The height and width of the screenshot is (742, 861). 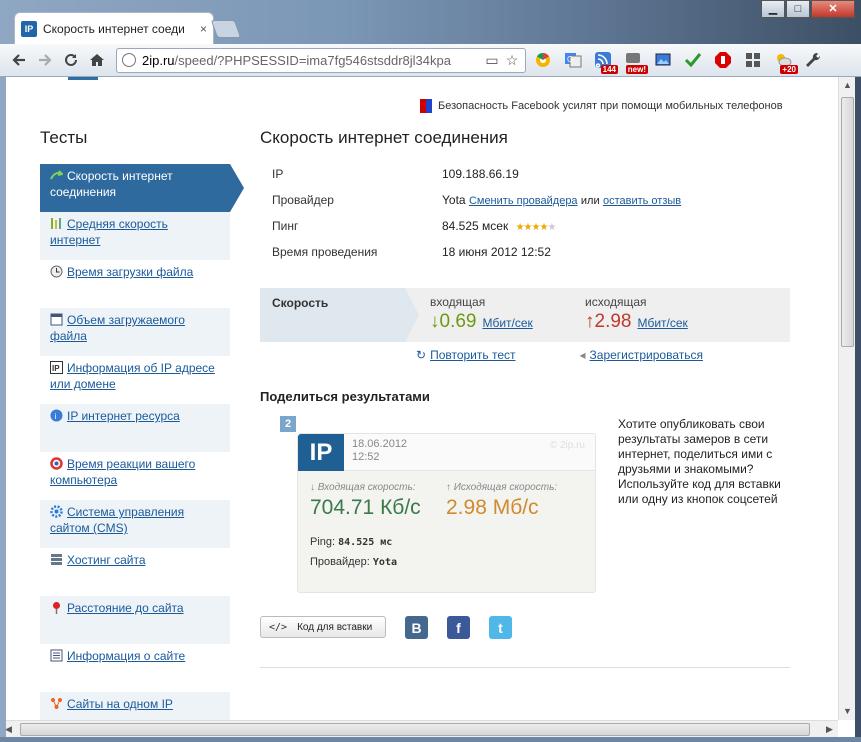 What do you see at coordinates (416, 627) in the screenshot?
I see `vk-share-icon: В` at bounding box center [416, 627].